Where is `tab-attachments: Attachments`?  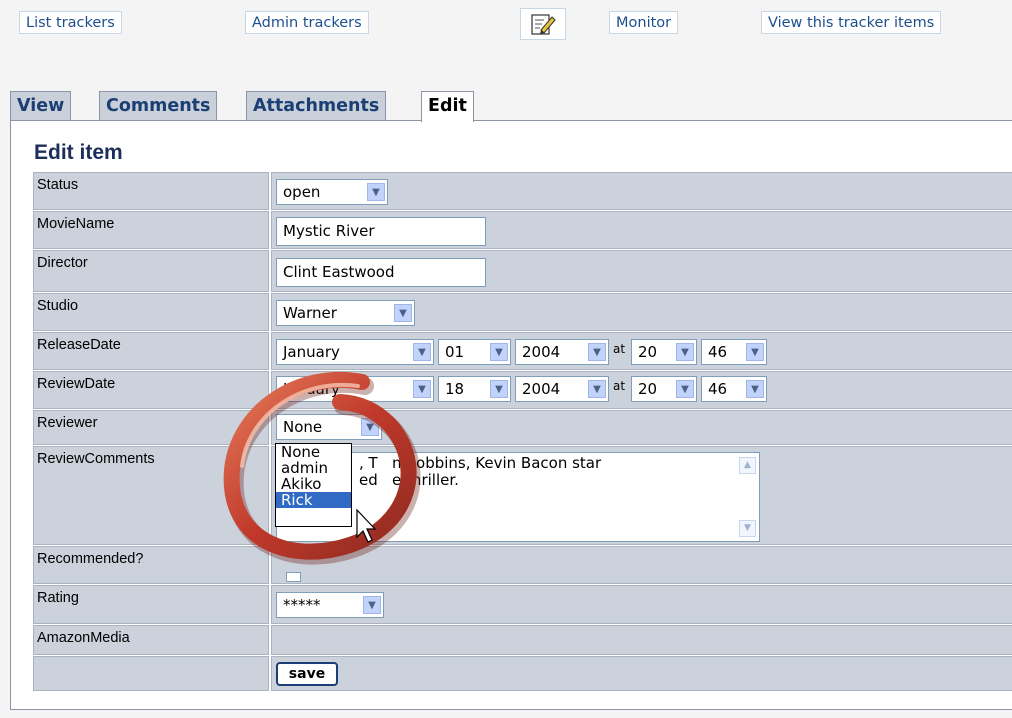 tab-attachments: Attachments is located at coordinates (316, 106).